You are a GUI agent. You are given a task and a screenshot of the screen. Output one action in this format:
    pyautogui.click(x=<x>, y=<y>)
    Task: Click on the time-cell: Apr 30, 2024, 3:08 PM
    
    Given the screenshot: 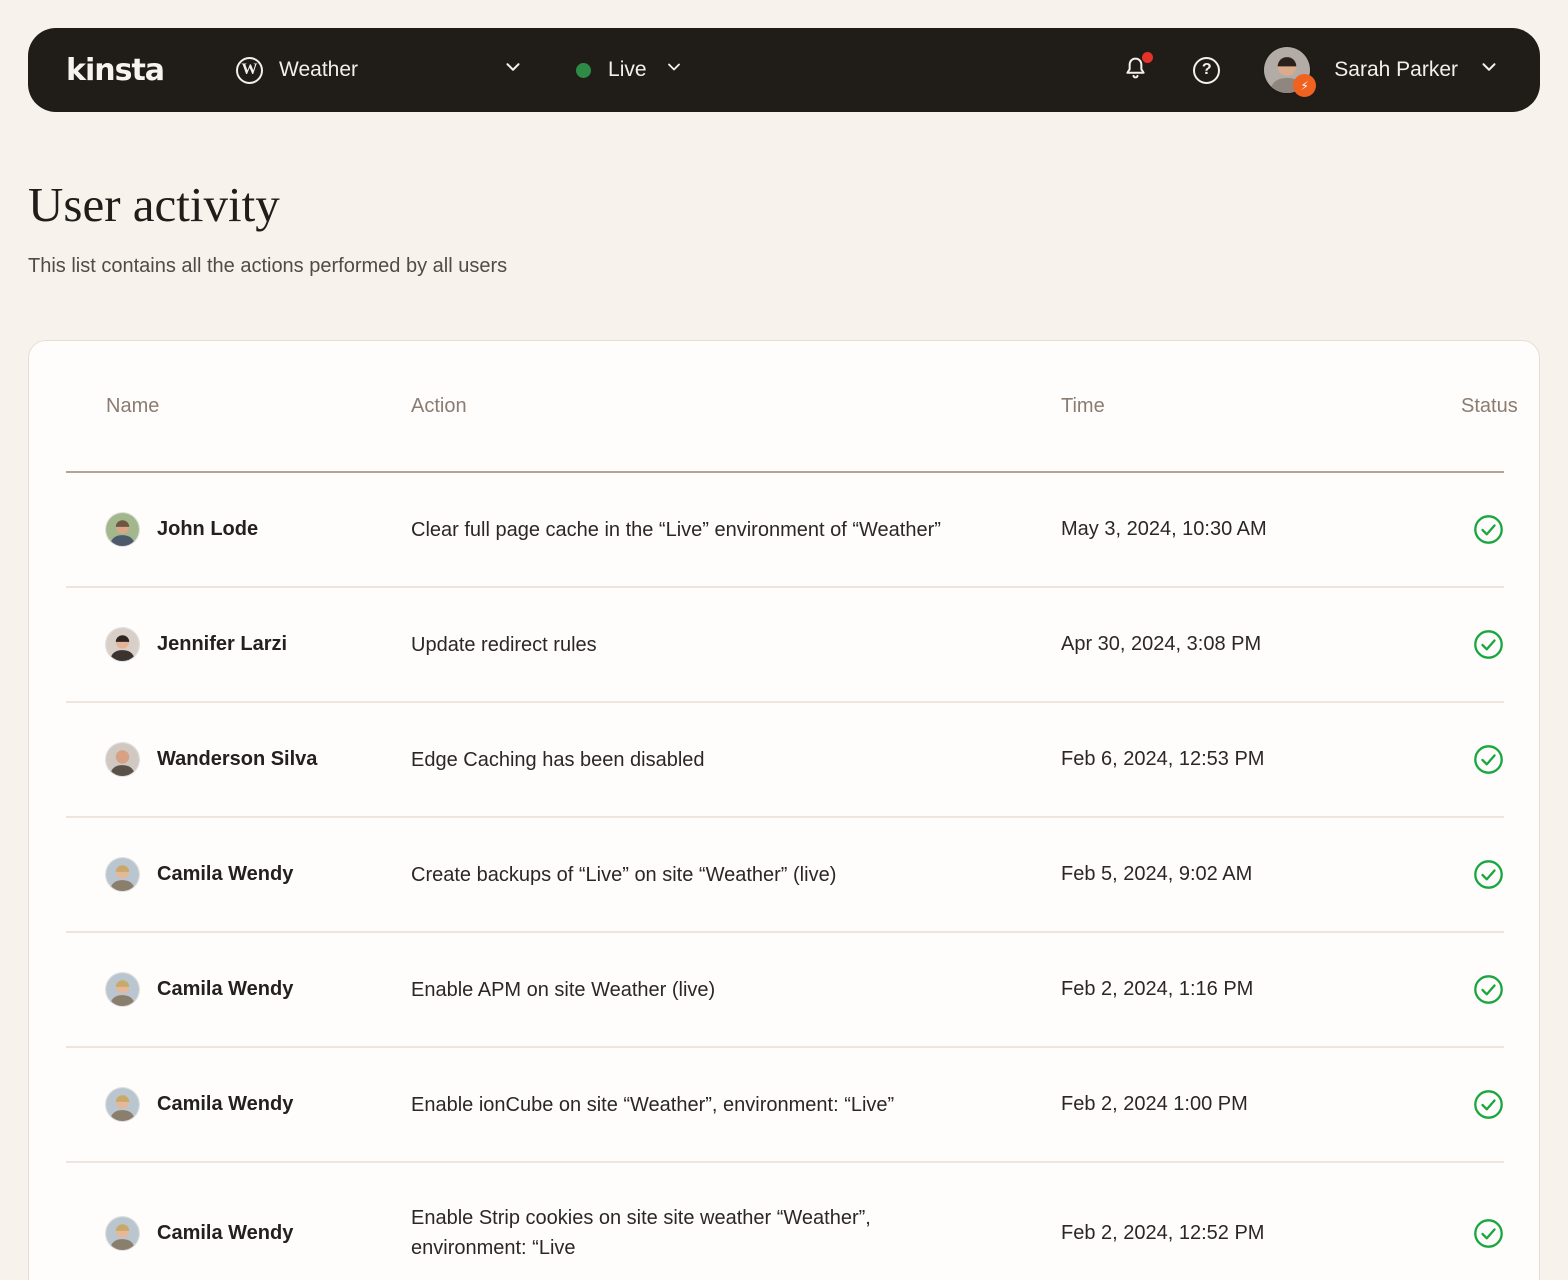 What is the action you would take?
    pyautogui.click(x=1161, y=644)
    